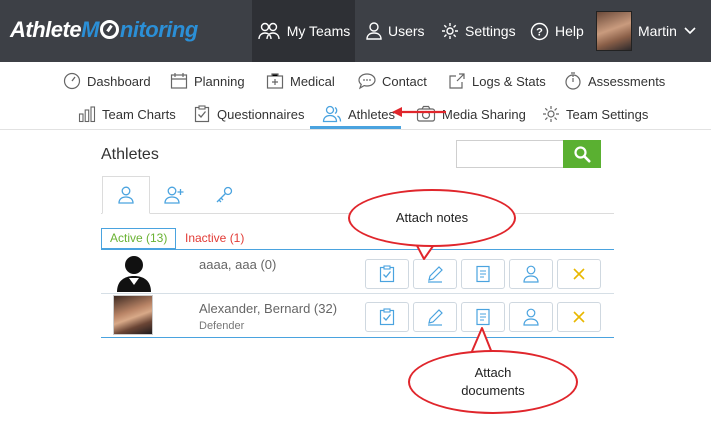 Image resolution: width=711 pixels, height=430 pixels. What do you see at coordinates (493, 372) in the screenshot?
I see `callout-attach-documents-line1: Attach` at bounding box center [493, 372].